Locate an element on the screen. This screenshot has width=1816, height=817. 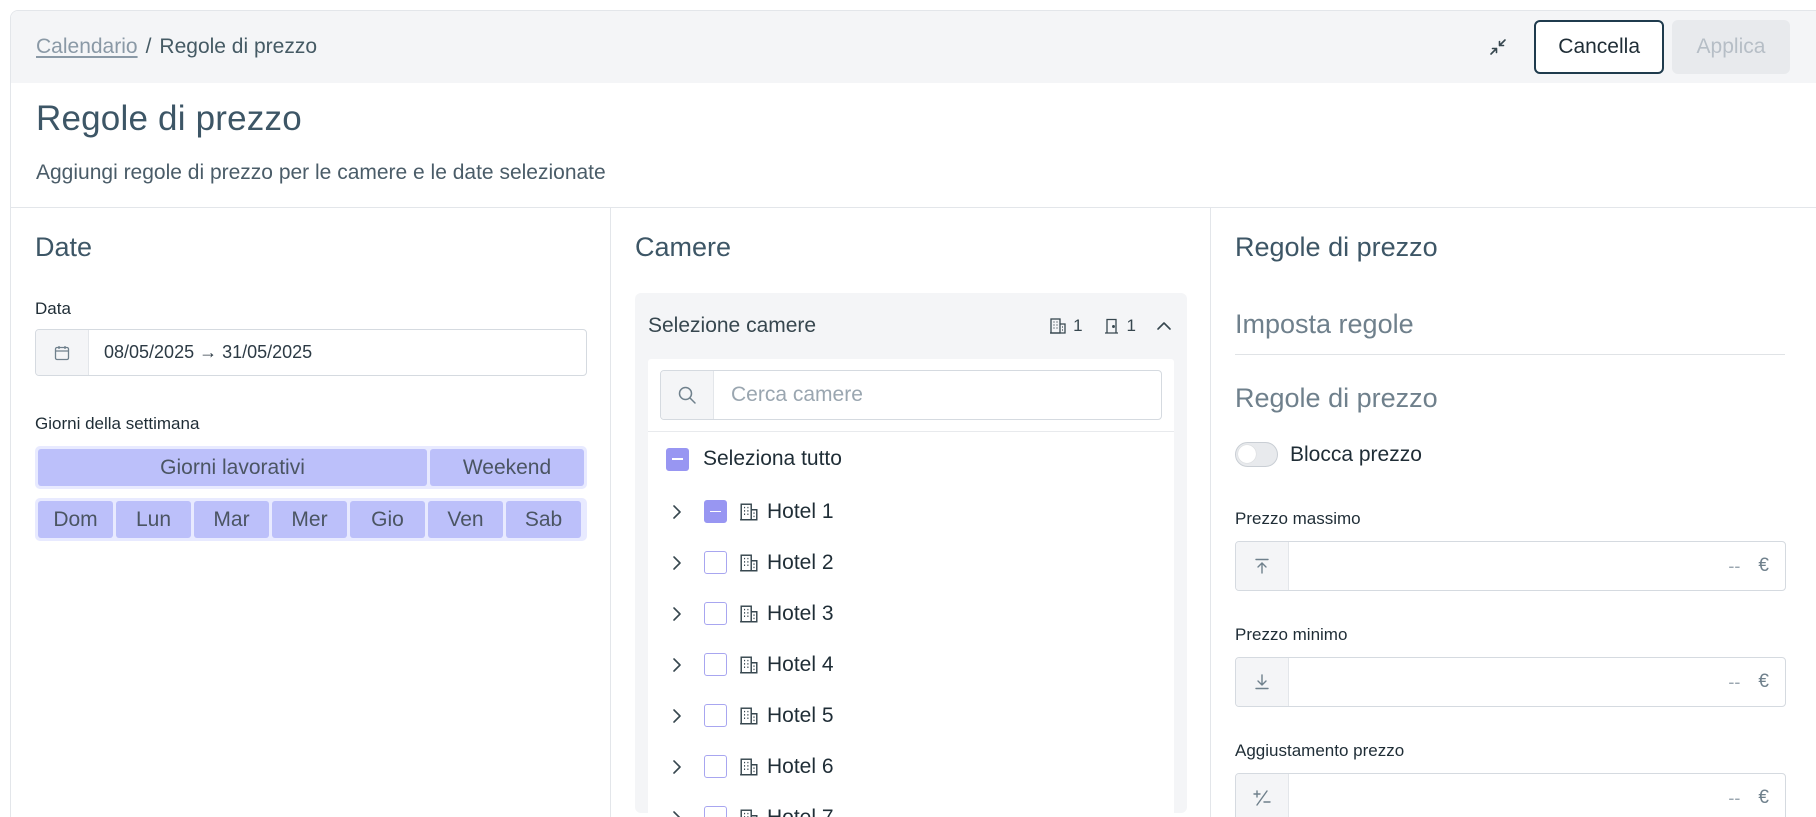
room-search-box is located at coordinates (911, 395).